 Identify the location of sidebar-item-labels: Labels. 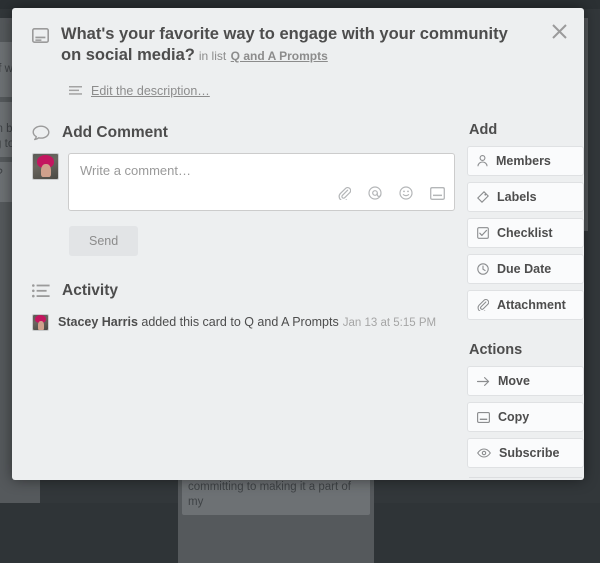
(525, 197).